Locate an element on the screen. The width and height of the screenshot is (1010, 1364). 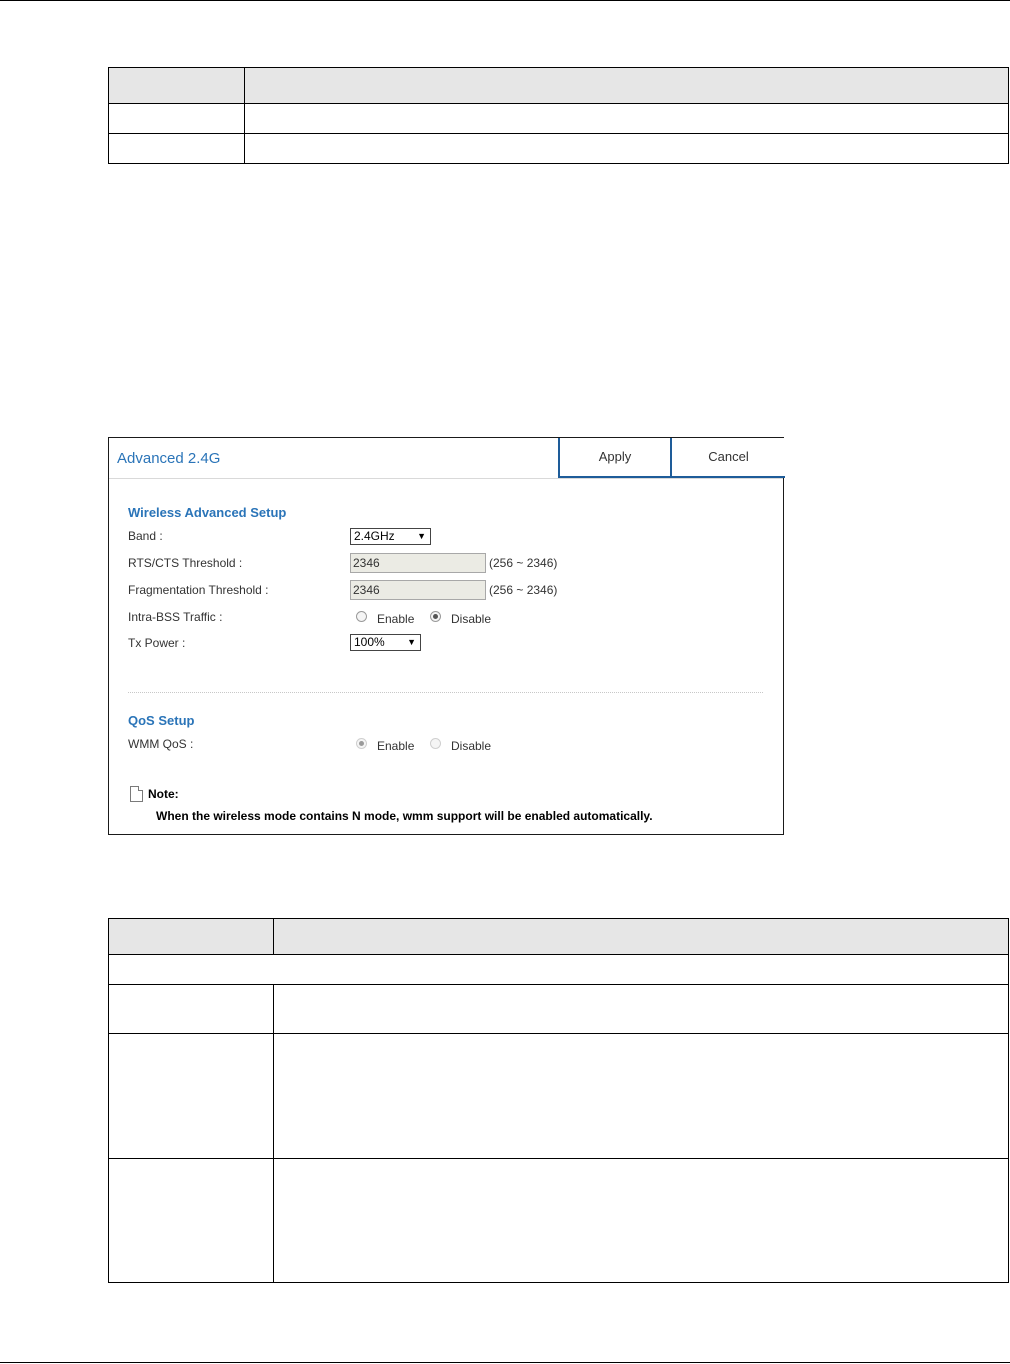
fragmentation-range: (256 ~ 2346) is located at coordinates (523, 590).